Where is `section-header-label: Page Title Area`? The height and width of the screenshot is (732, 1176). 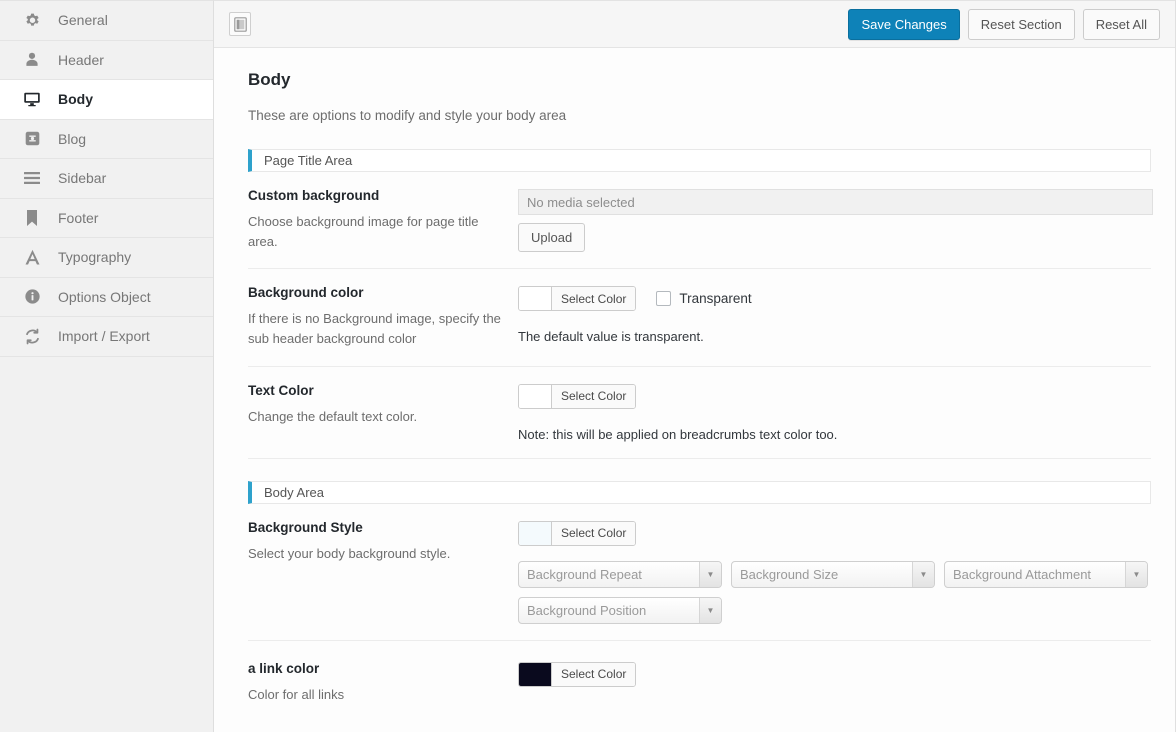
section-header-label: Page Title Area is located at coordinates (308, 160).